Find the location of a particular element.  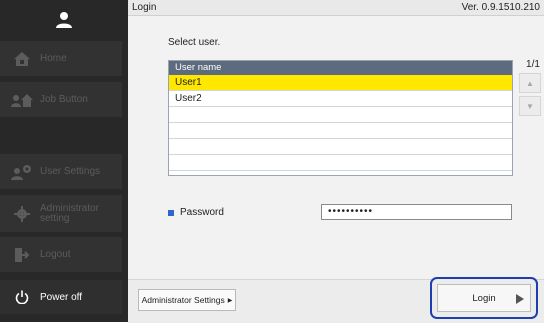

sidebar-item-user-settings: User Settings is located at coordinates (61, 171).